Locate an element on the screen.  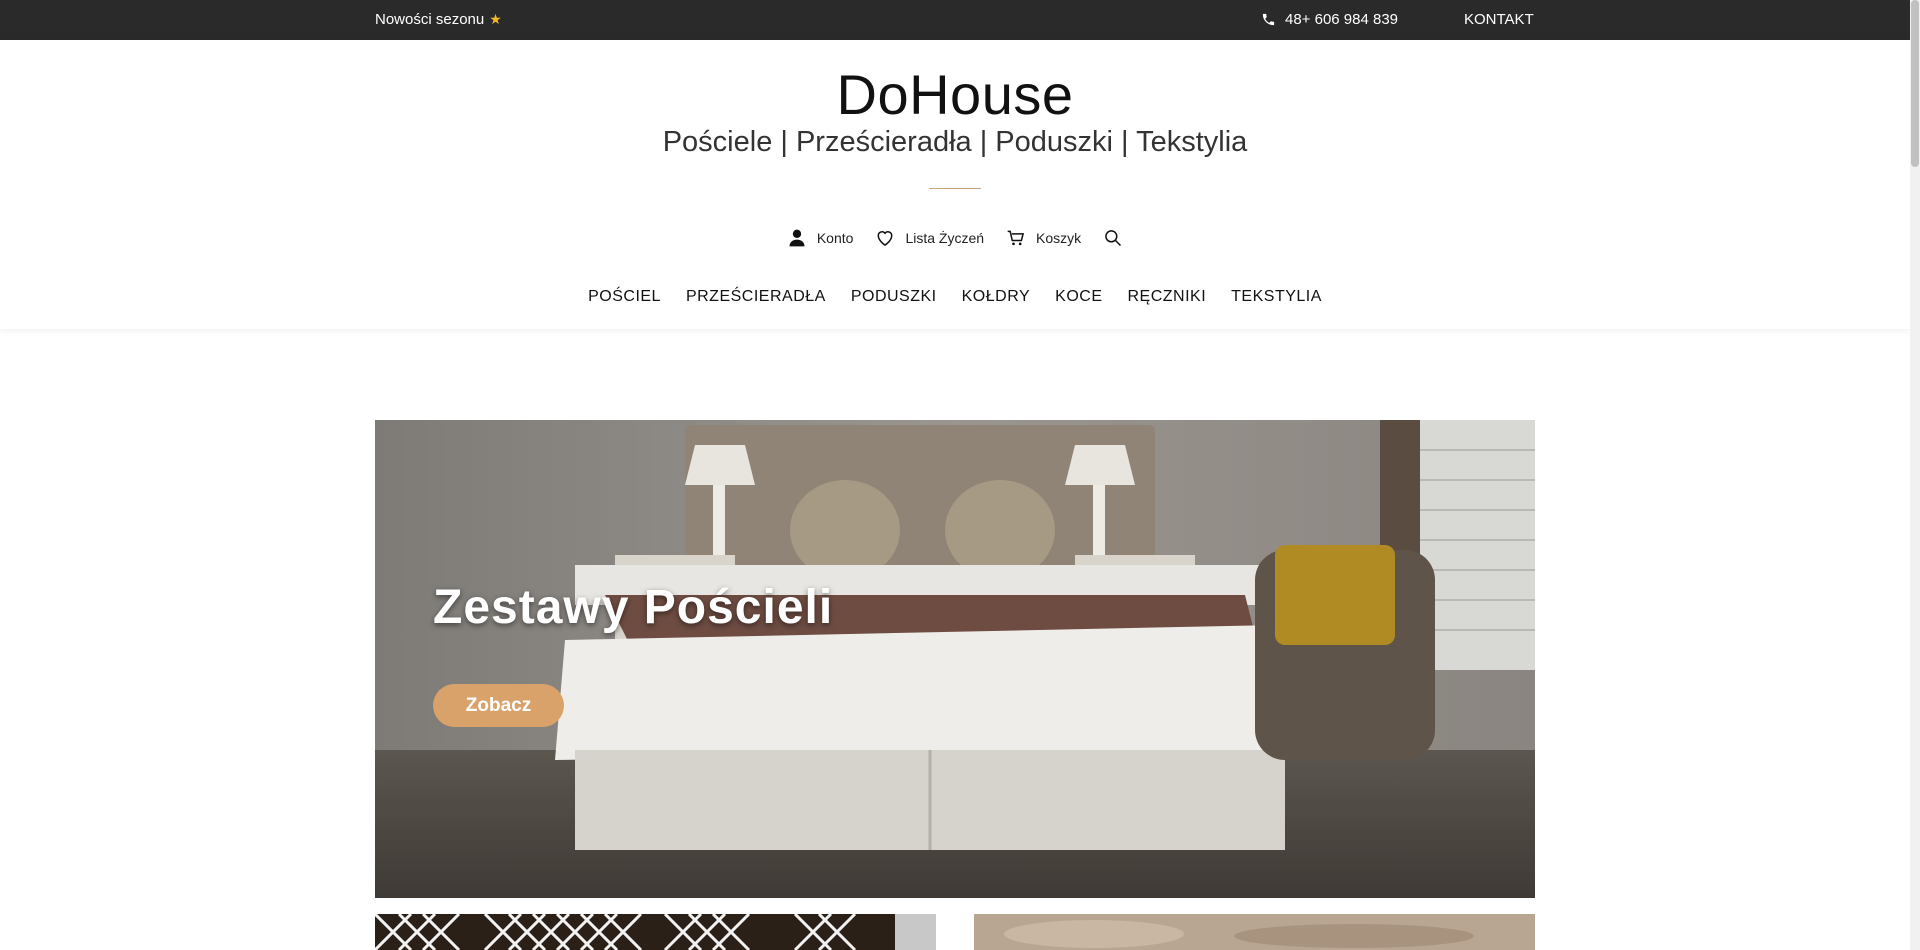
site-logo: DoHouse is located at coordinates (955, 94).